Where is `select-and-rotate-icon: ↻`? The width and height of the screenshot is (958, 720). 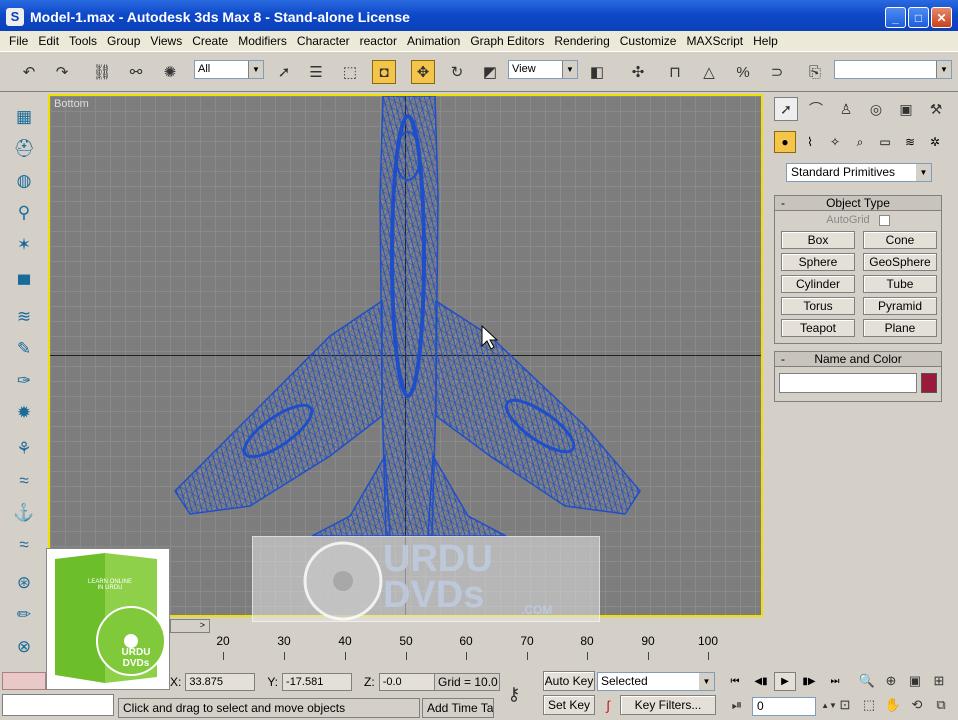
select-and-rotate-icon: ↻ is located at coordinates (457, 72).